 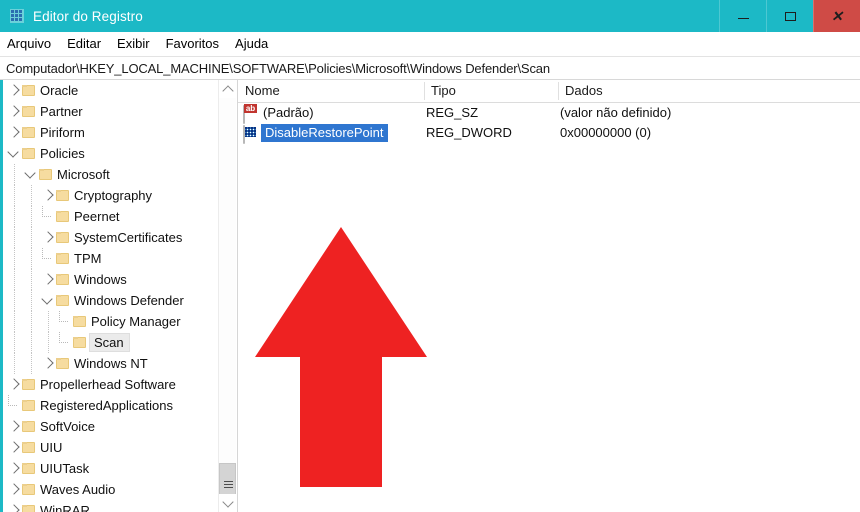 I want to click on tree-leaf-stub, so click(x=48, y=258).